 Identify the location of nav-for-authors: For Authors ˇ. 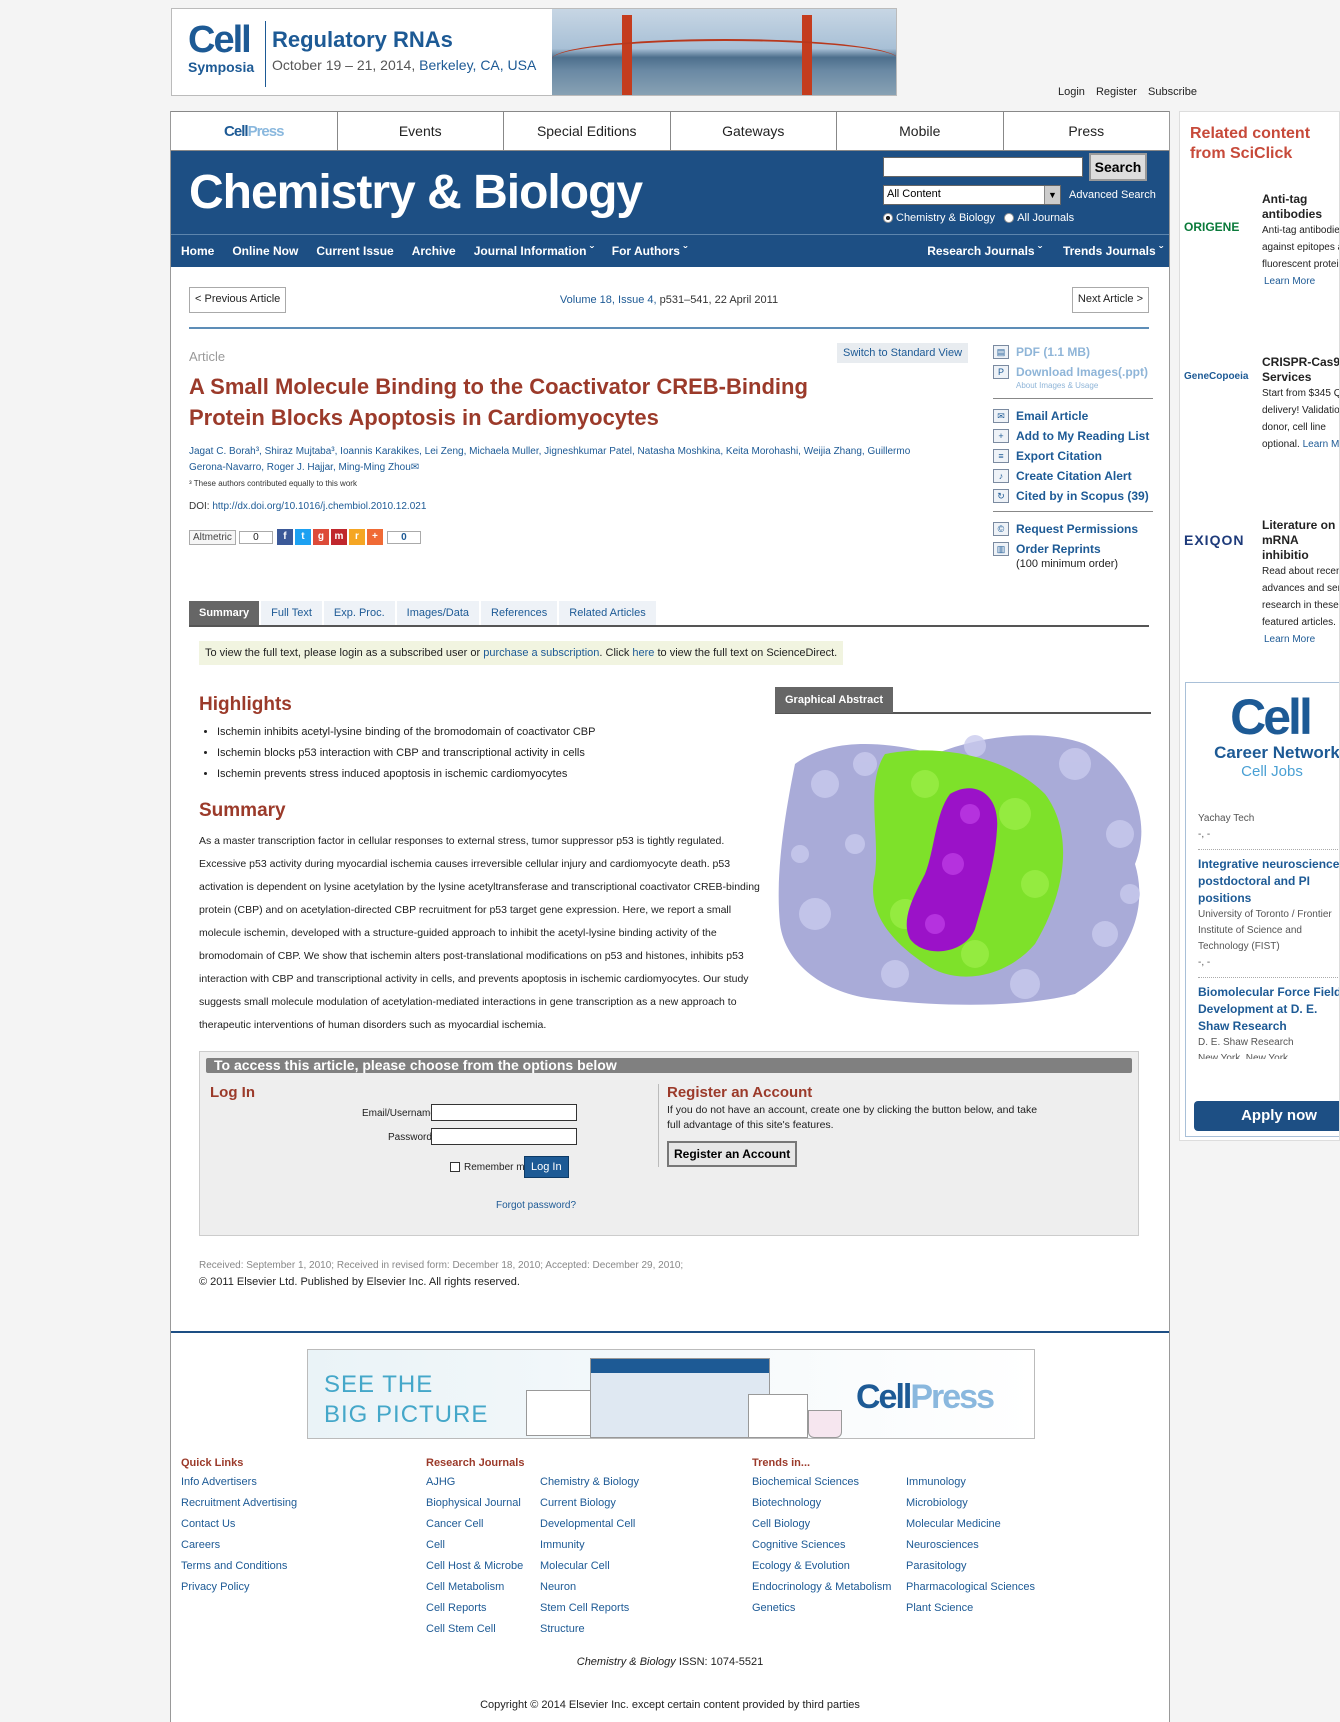
(650, 251).